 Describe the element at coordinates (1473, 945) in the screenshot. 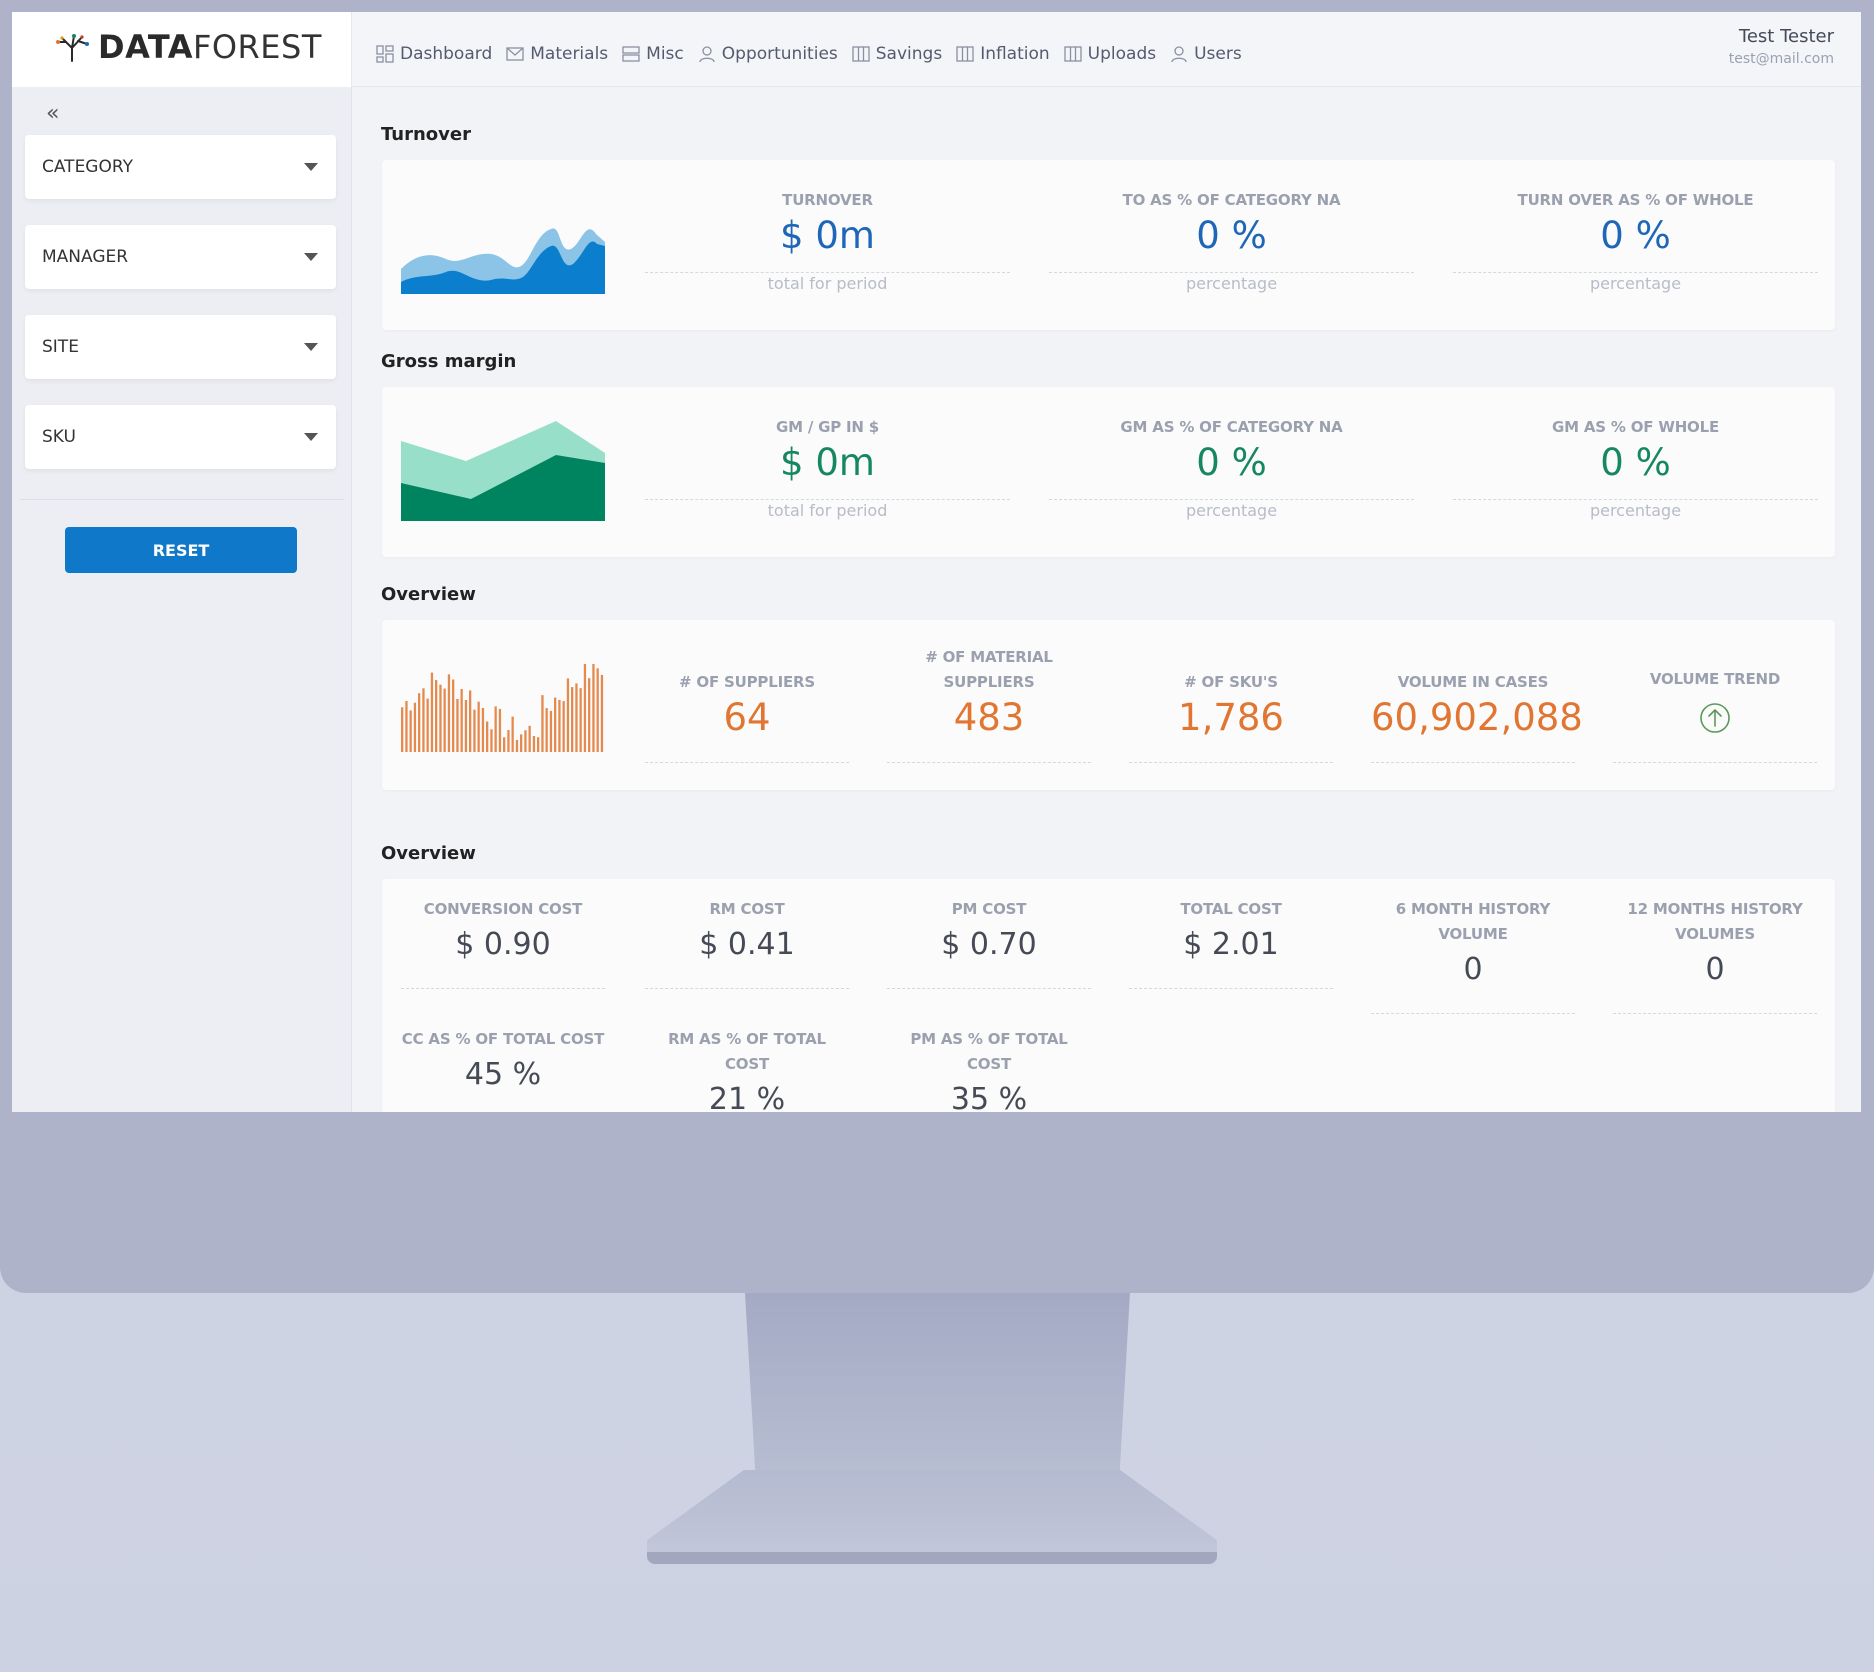

I see `six-month-volume-kpi: 6 MONTH HISTORY VOLUME 0` at that location.